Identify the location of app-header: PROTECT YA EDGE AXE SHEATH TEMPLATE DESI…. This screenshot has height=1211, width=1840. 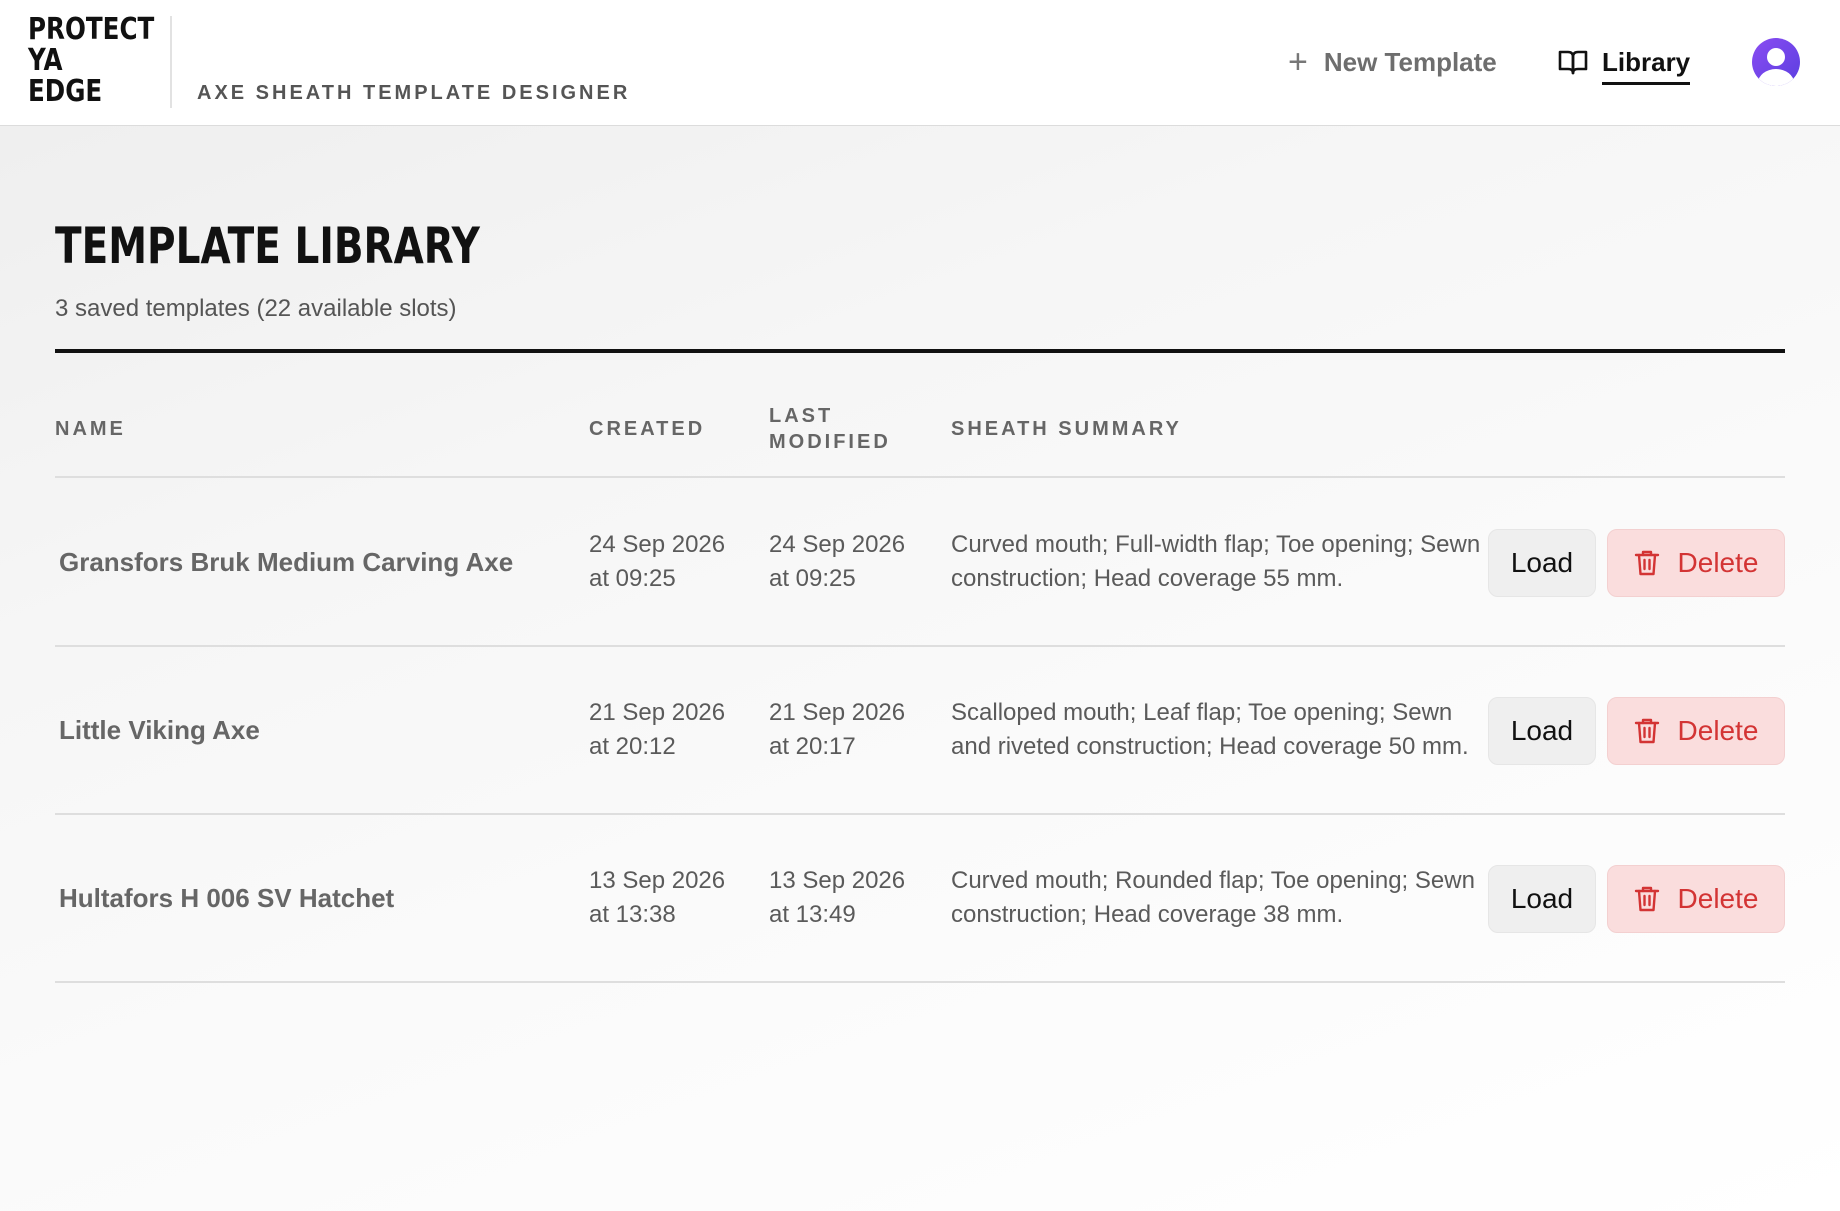
(920, 63).